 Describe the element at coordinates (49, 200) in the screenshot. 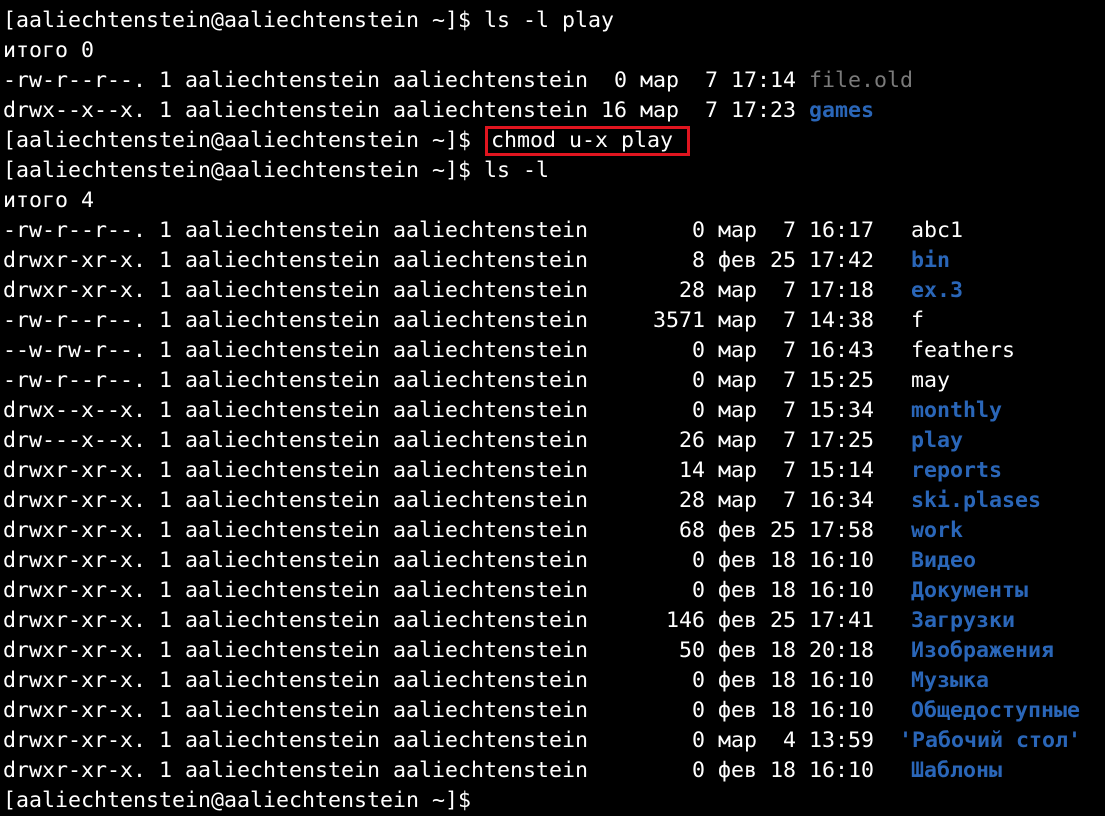

I see `total-text: итого 4` at that location.